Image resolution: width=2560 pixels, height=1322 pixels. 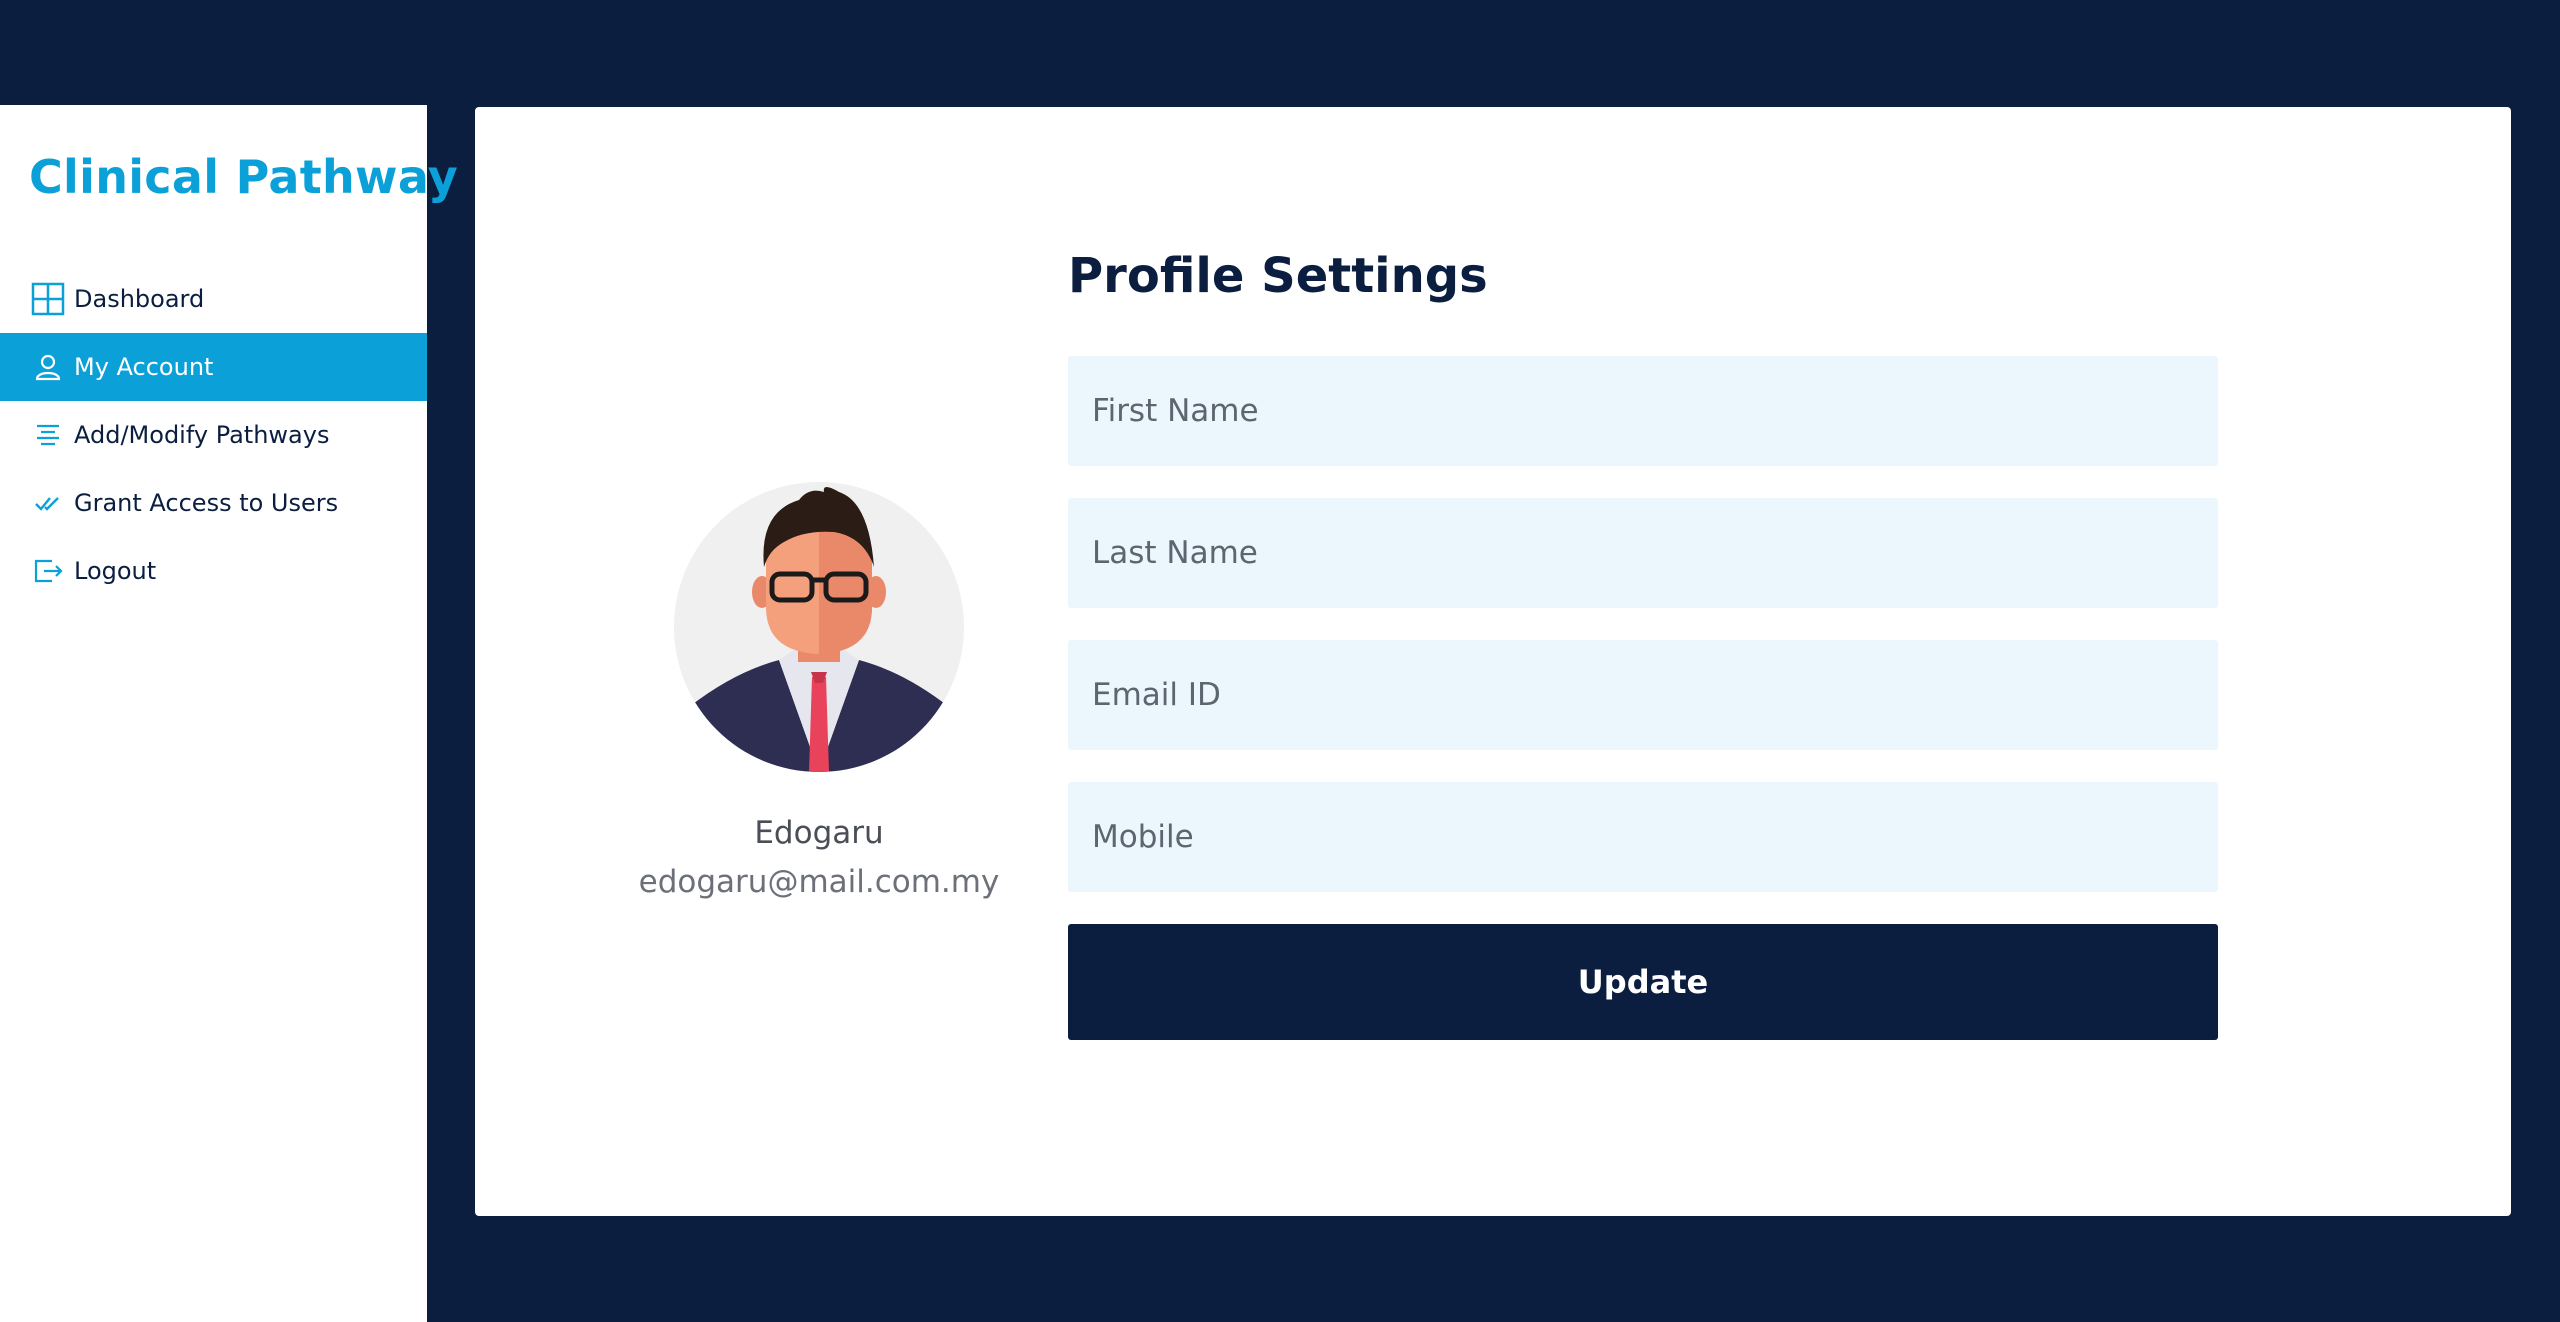 I want to click on sidebar-item-label: Grant Access to Users, so click(x=206, y=503).